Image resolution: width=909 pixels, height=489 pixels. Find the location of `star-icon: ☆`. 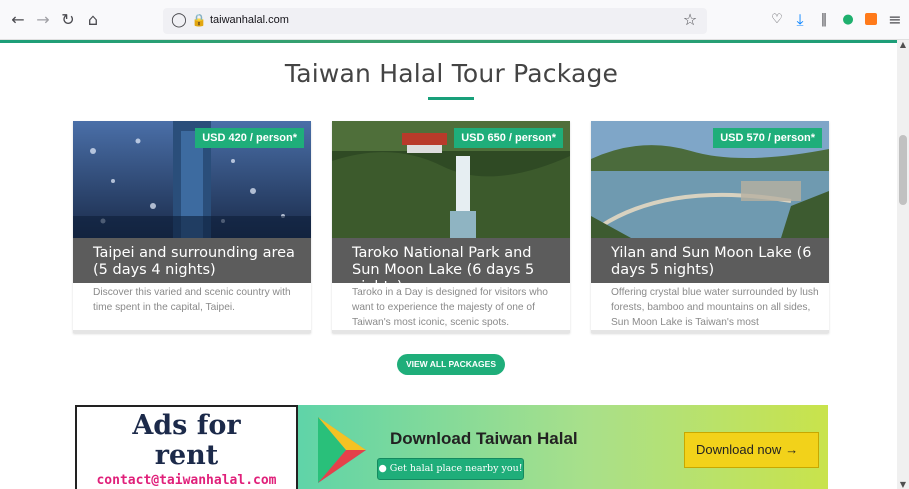

star-icon: ☆ is located at coordinates (690, 20).